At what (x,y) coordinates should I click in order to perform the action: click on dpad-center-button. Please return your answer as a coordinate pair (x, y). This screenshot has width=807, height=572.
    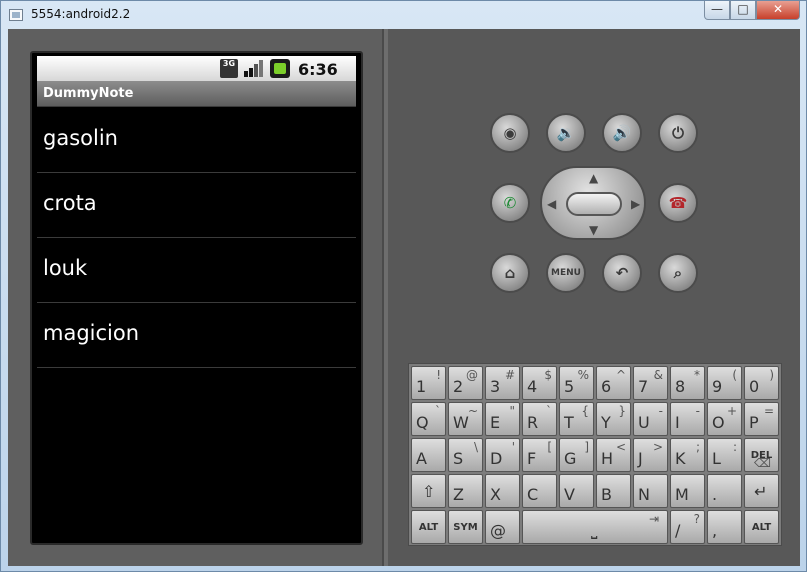
    Looking at the image, I should click on (594, 204).